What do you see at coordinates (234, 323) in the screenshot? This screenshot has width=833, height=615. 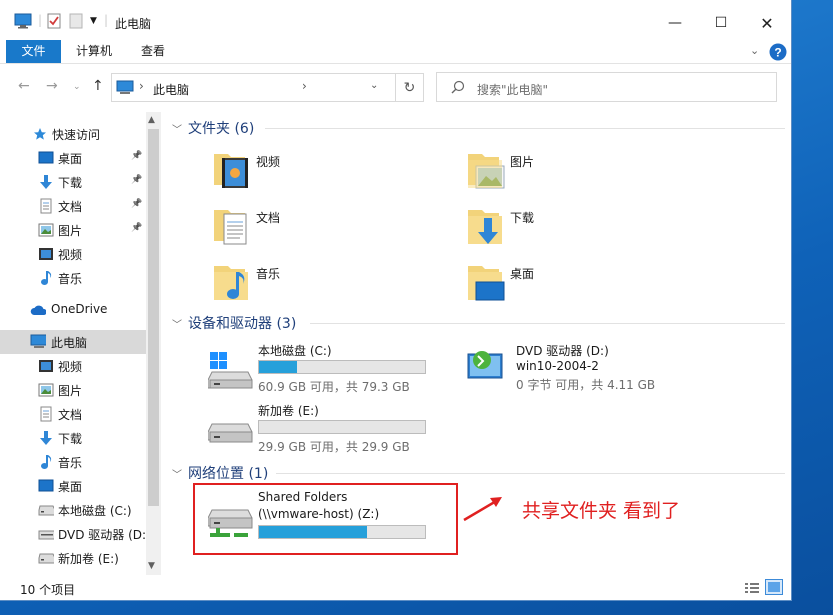 I see `group-header-devices: ﹀ 设备和驱动器 (3)` at bounding box center [234, 323].